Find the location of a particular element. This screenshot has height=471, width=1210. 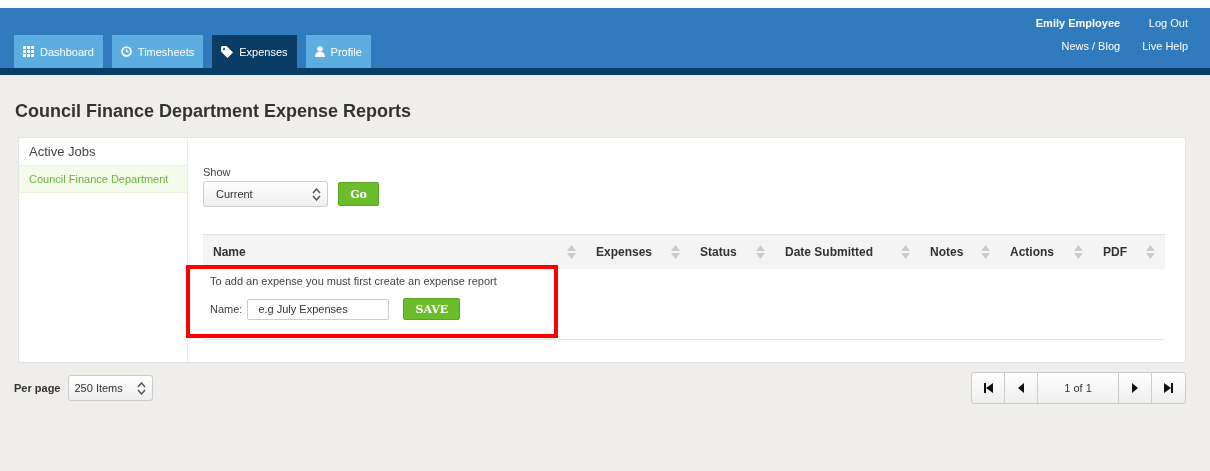

header-link: Log Out is located at coordinates (1168, 23).